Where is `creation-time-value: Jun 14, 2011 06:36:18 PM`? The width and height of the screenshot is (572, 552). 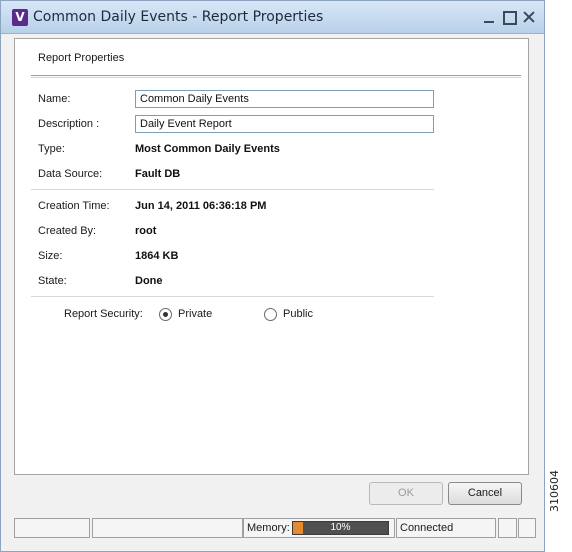
creation-time-value: Jun 14, 2011 06:36:18 PM is located at coordinates (201, 206).